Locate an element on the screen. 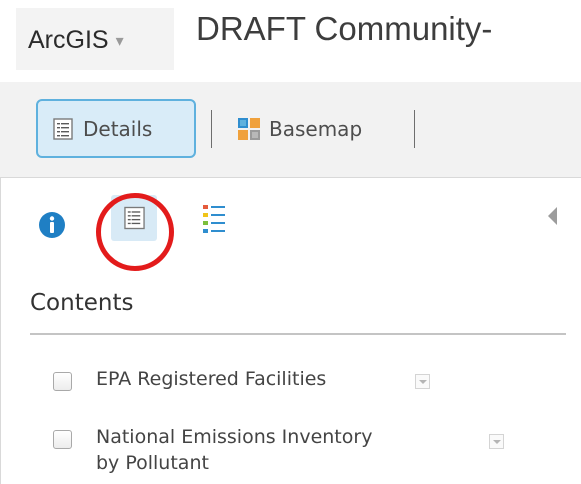 Image resolution: width=581 pixels, height=484 pixels. collapse-arrow-icon is located at coordinates (552, 216).